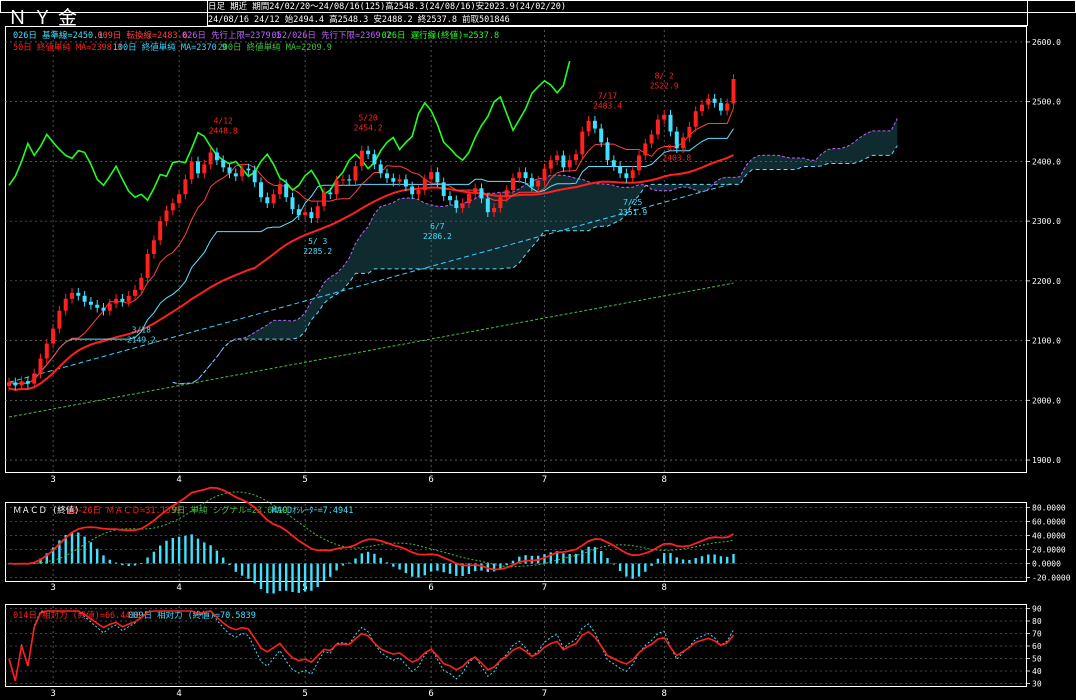 The image size is (1076, 700). I want to click on macd-legend: MACDｵｼﾚｰﾀｰ=7.4941, so click(313, 511).